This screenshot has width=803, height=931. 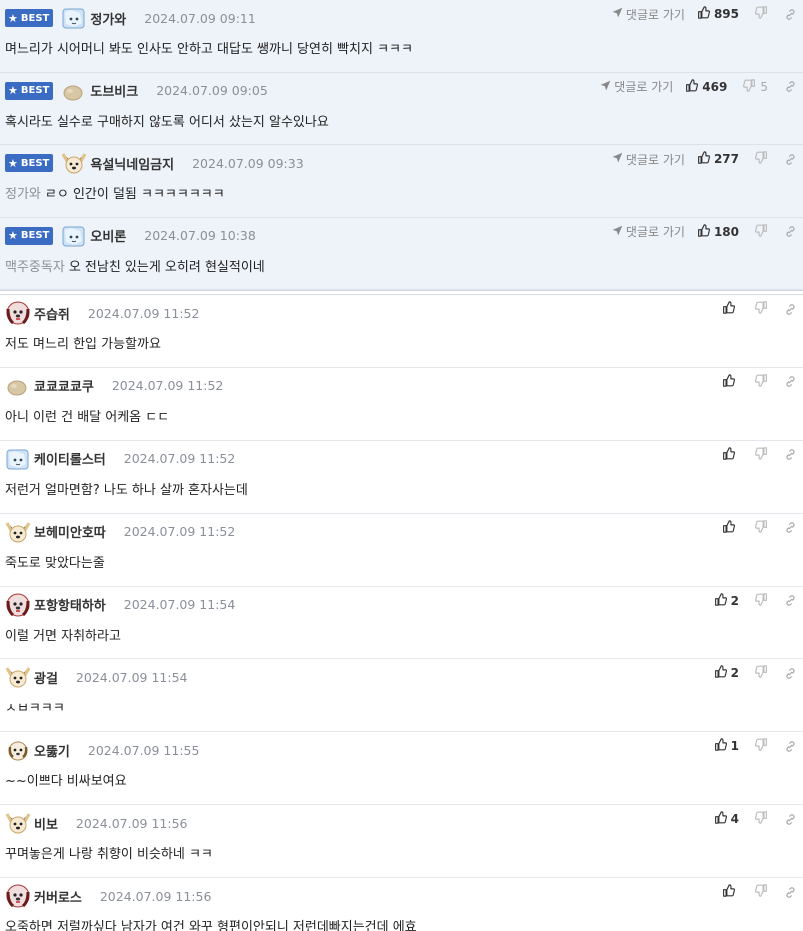 I want to click on nickname: 주습쥐, so click(x=52, y=313).